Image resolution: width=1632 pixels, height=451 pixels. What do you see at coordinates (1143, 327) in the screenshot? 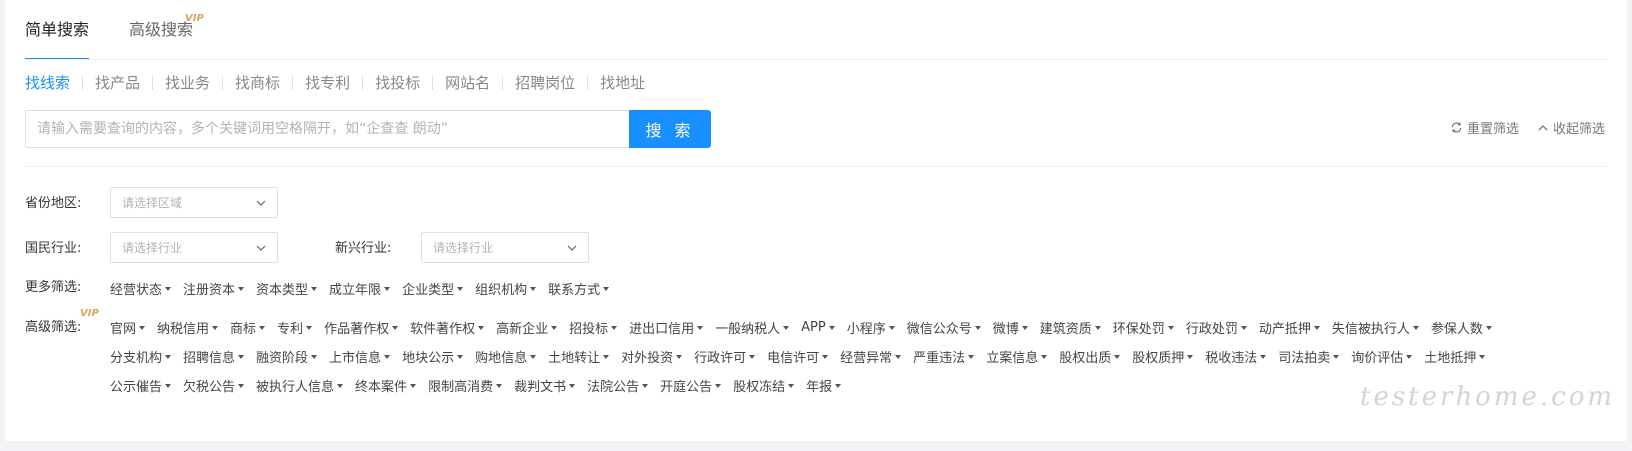
I see `filter-dropdown: 环保处罚` at bounding box center [1143, 327].